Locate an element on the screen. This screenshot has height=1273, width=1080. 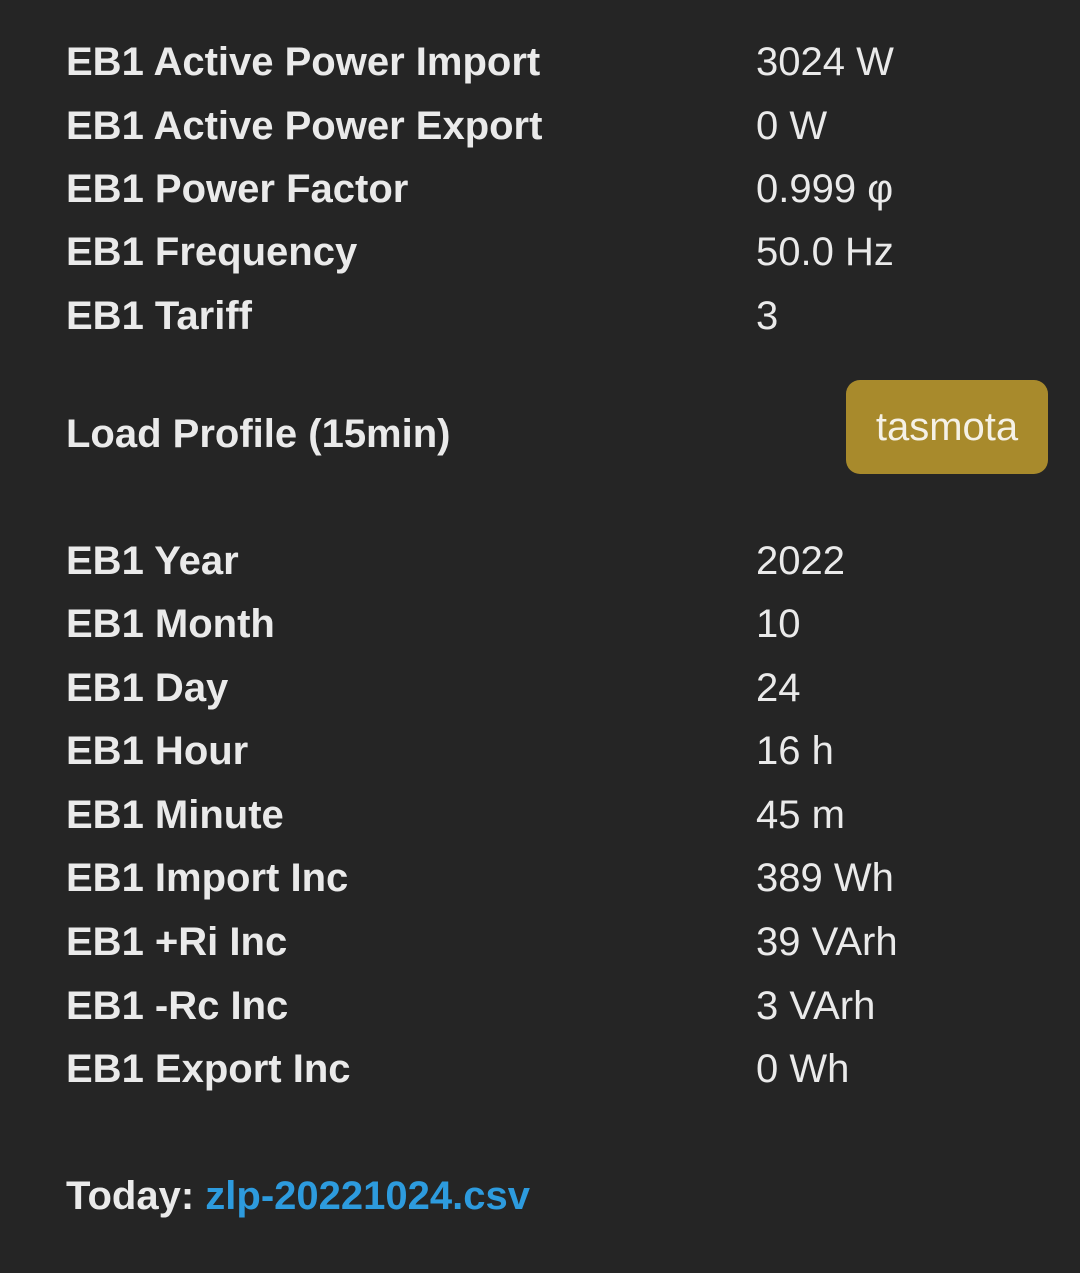
row-value: 45 m is located at coordinates (800, 815).